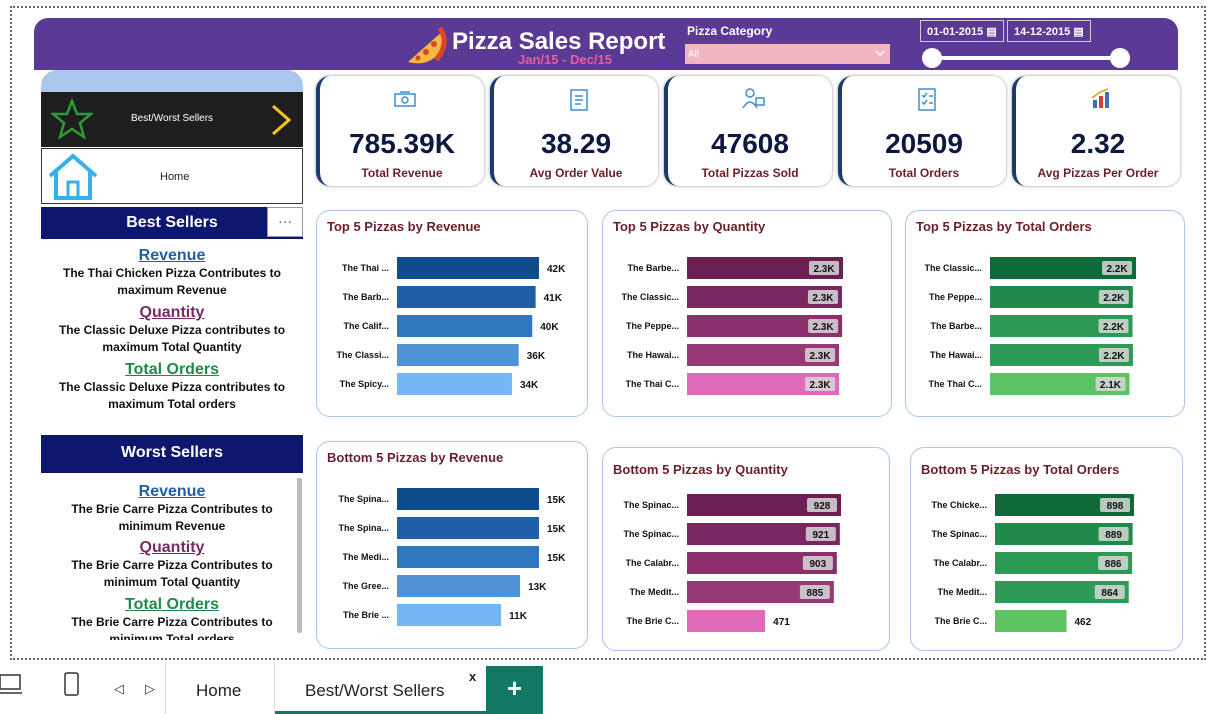 The image size is (1213, 714). I want to click on nav-best-worst-sellers: Best/Worst Sellers, so click(172, 119).